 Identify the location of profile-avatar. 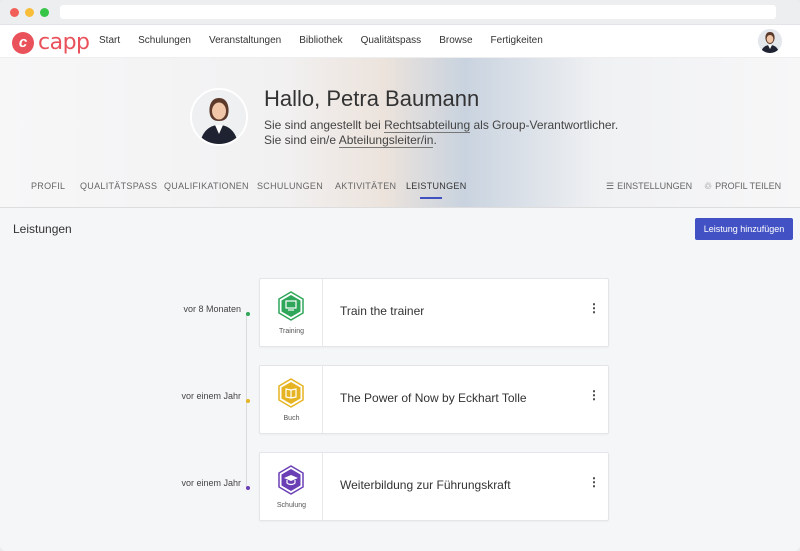
(219, 117).